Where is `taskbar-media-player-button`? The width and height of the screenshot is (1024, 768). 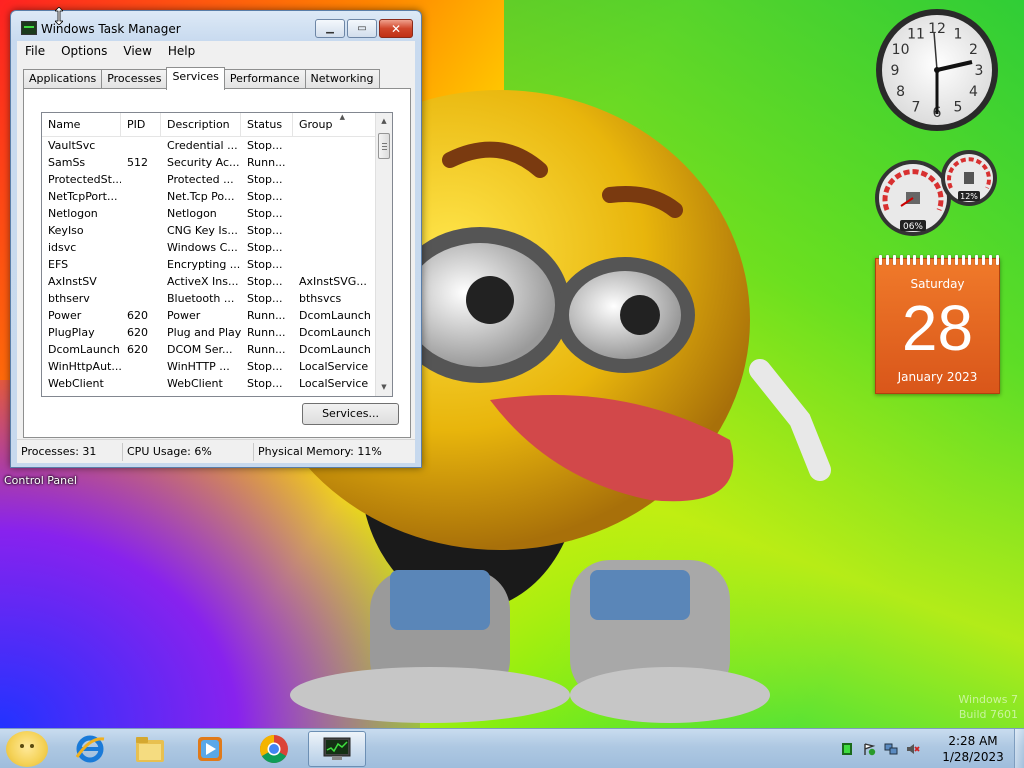 taskbar-media-player-button is located at coordinates (210, 749).